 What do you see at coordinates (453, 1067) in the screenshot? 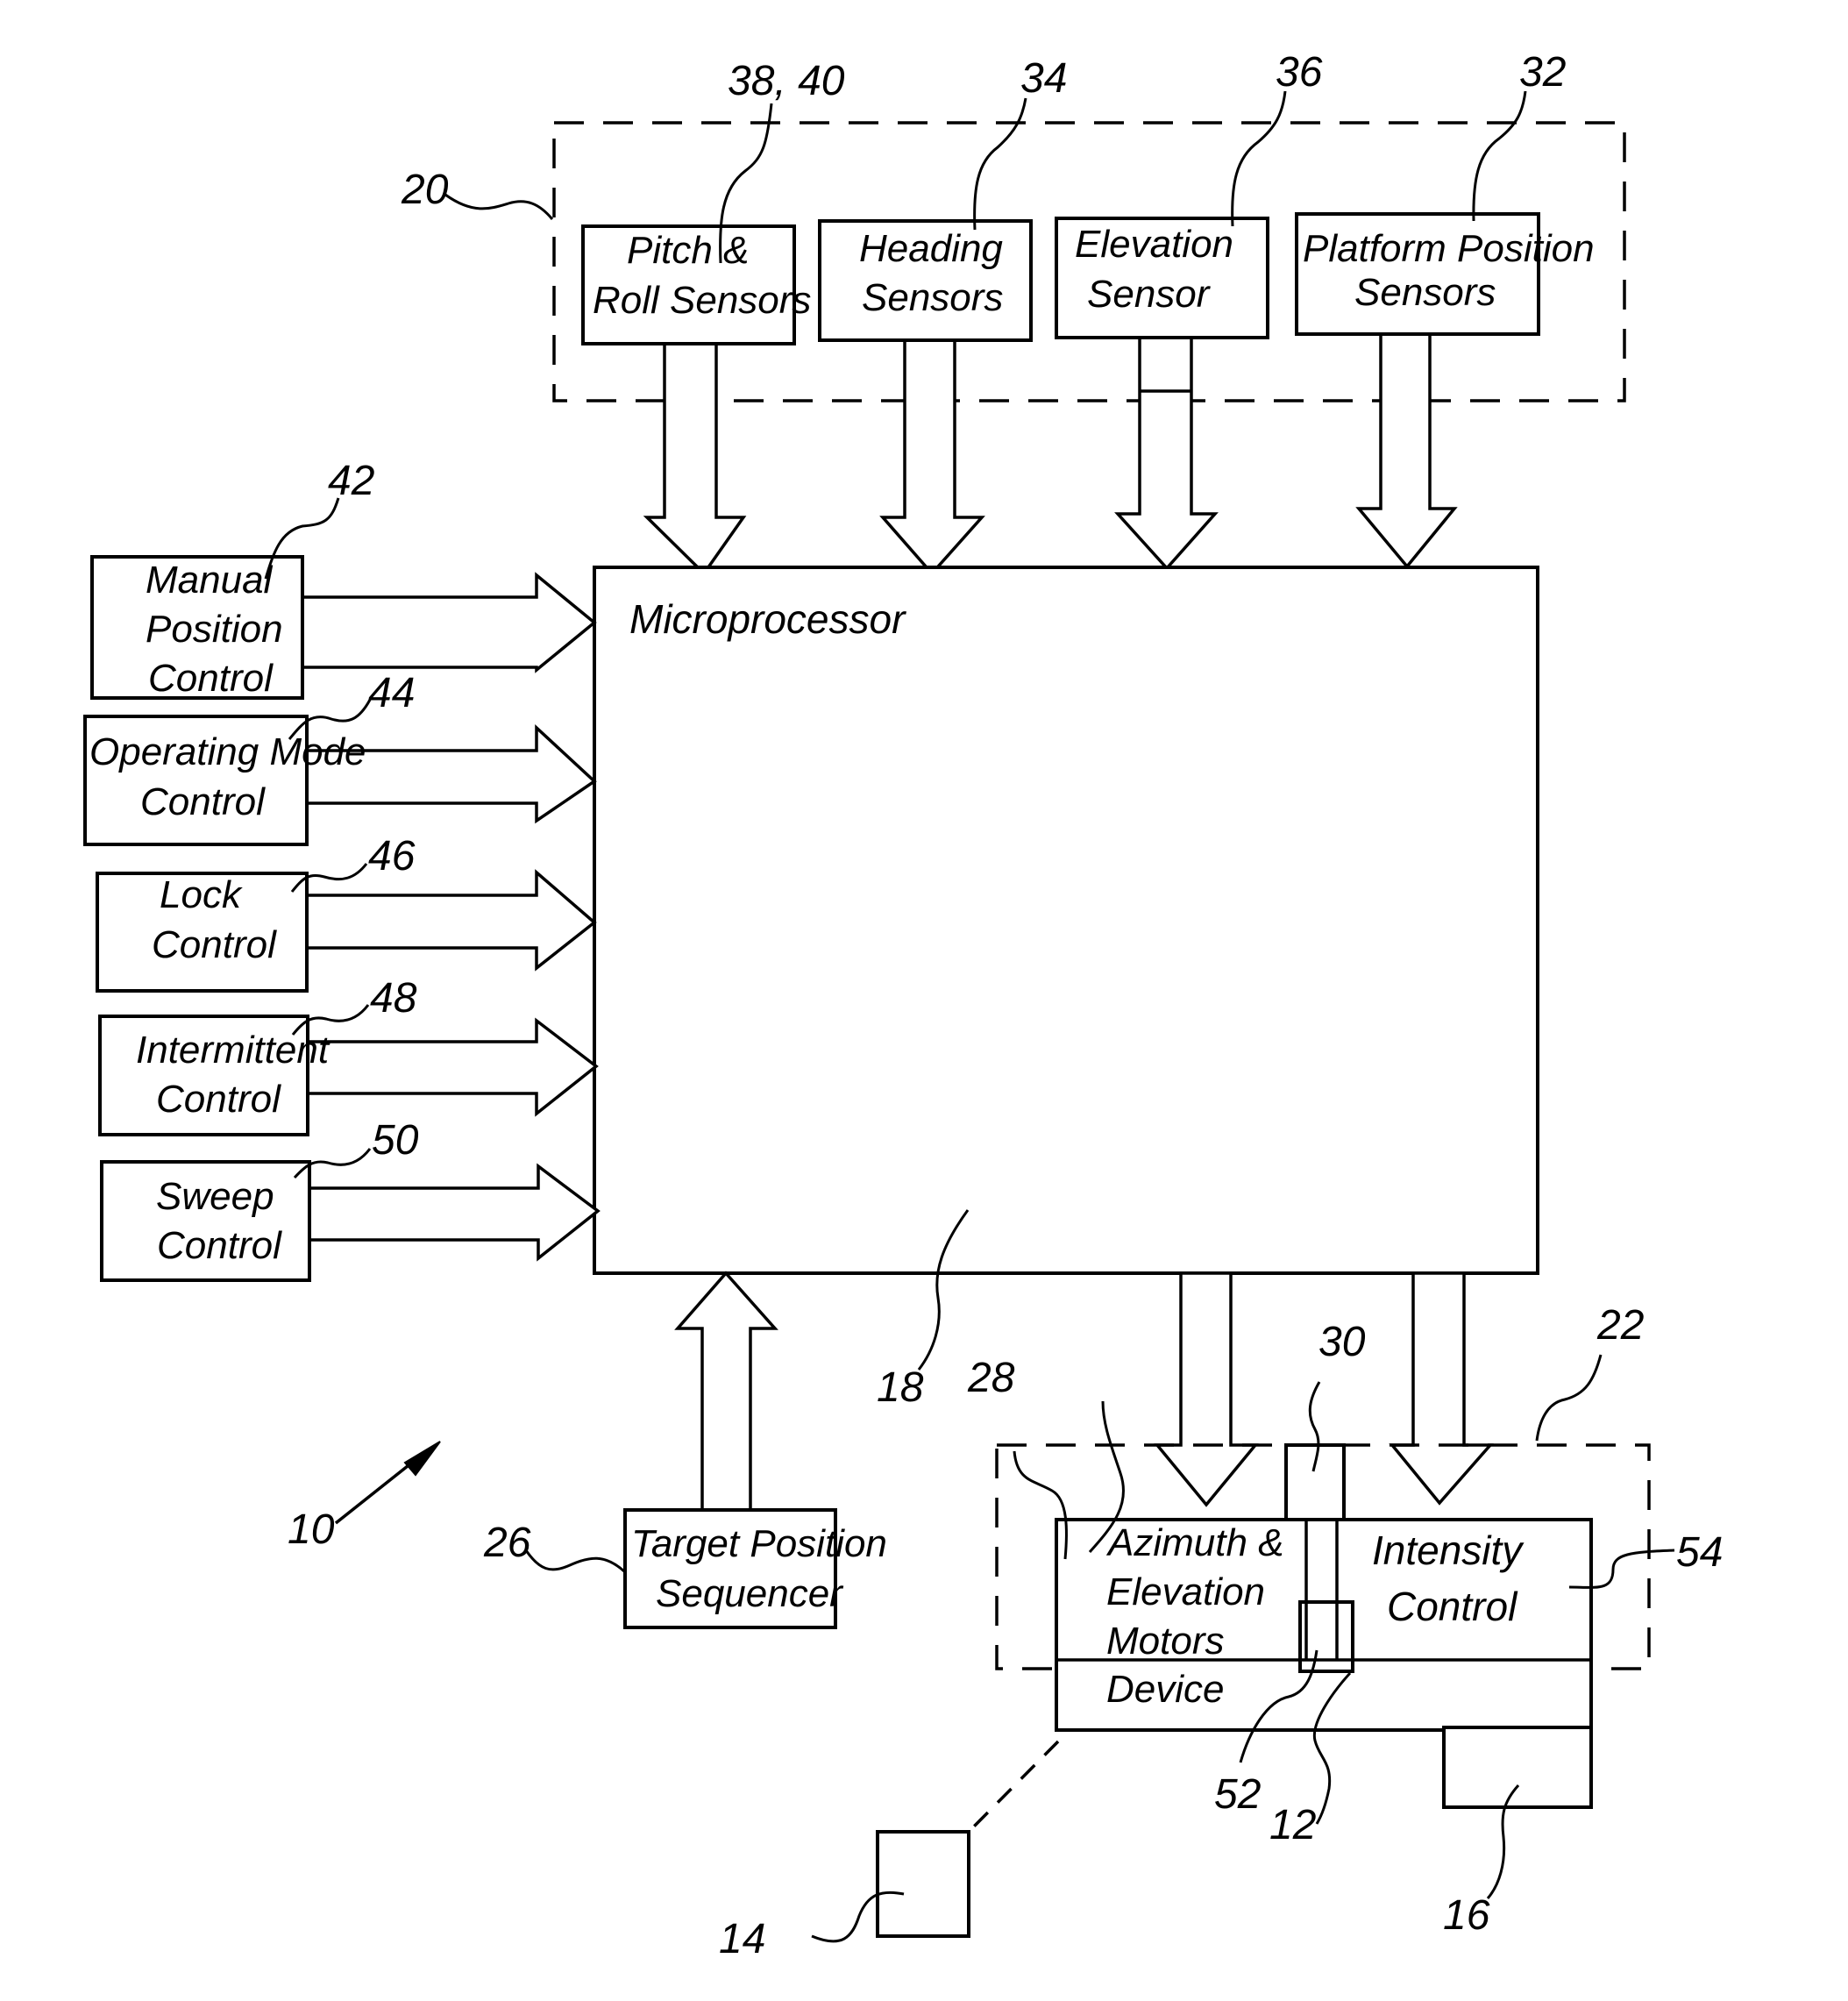
I see `intermittent-arrow` at bounding box center [453, 1067].